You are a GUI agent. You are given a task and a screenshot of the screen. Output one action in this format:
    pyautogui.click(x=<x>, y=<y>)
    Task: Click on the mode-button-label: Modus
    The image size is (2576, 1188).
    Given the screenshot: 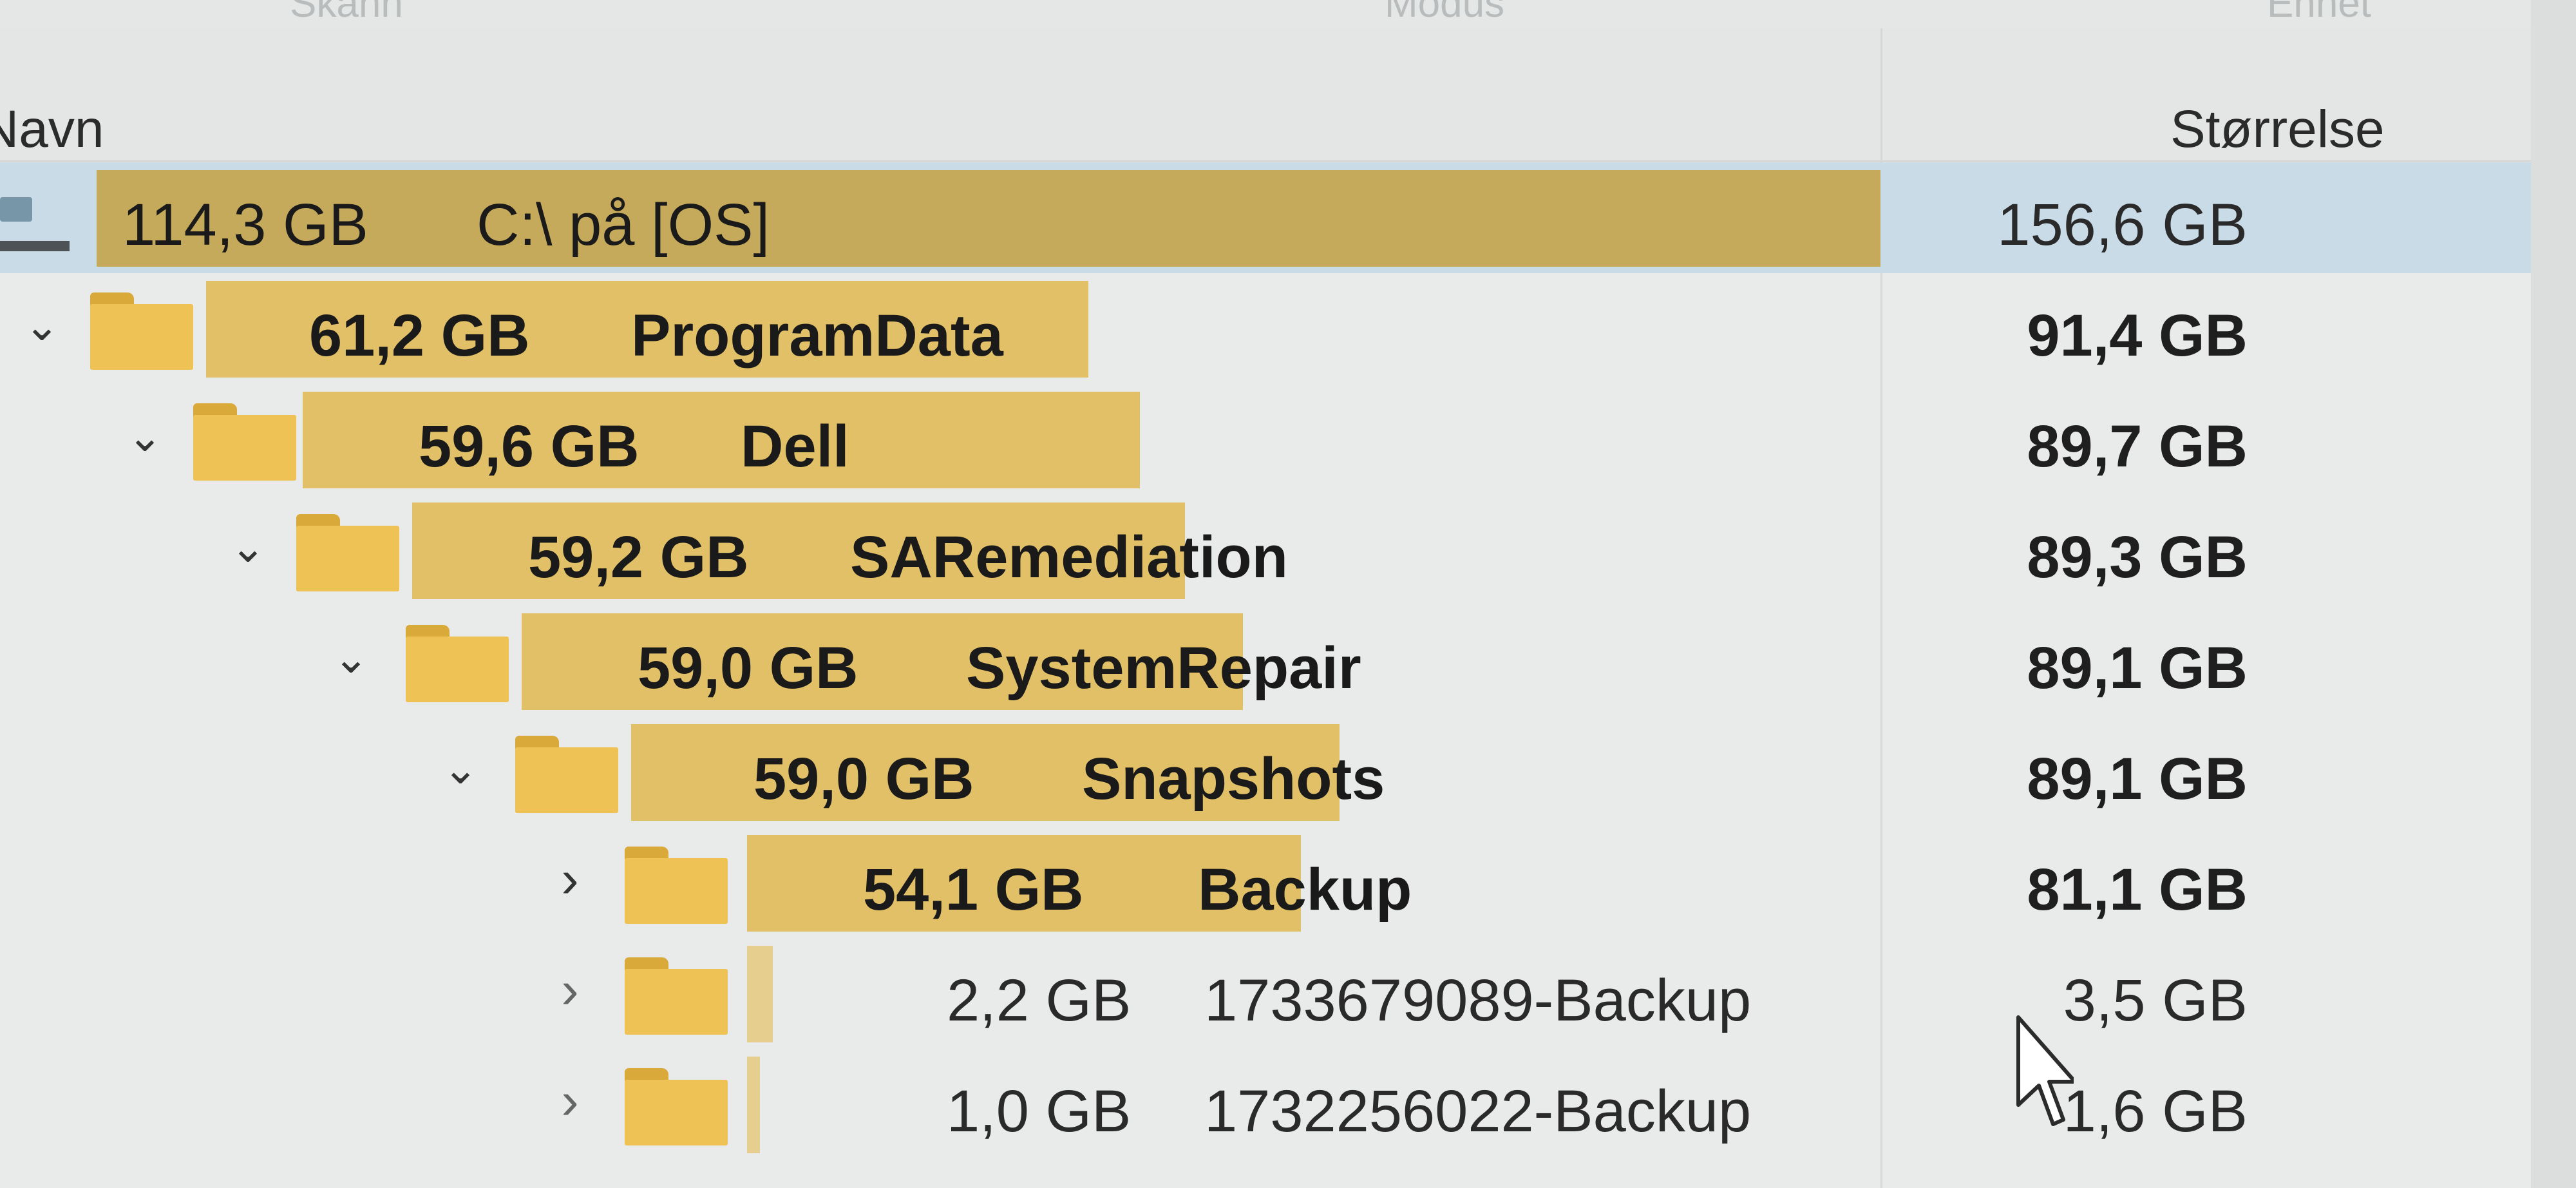 What is the action you would take?
    pyautogui.click(x=1444, y=13)
    